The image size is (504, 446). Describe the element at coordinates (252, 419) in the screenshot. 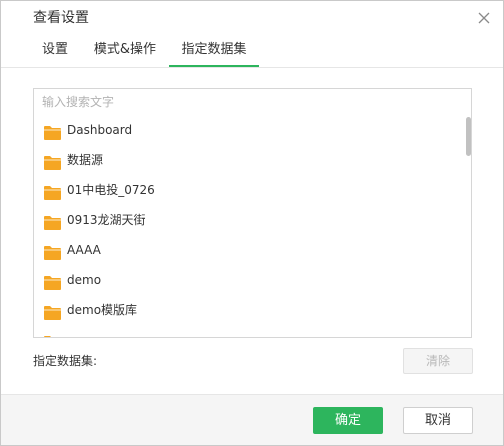

I see `dialog-footer: 确定 取消` at that location.